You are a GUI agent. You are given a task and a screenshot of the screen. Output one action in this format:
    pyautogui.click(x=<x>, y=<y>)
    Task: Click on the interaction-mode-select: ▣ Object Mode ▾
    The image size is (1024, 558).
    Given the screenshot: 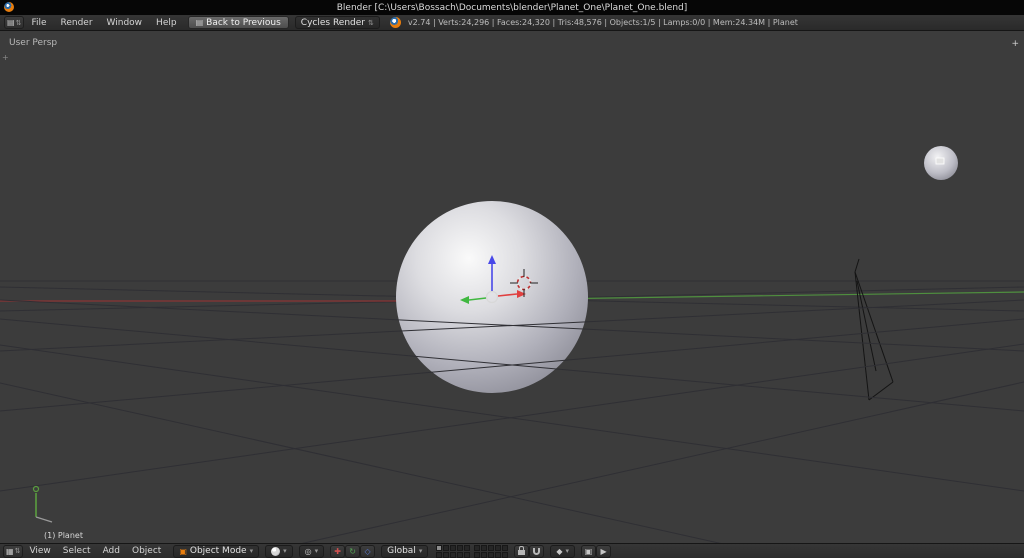 What is the action you would take?
    pyautogui.click(x=216, y=551)
    